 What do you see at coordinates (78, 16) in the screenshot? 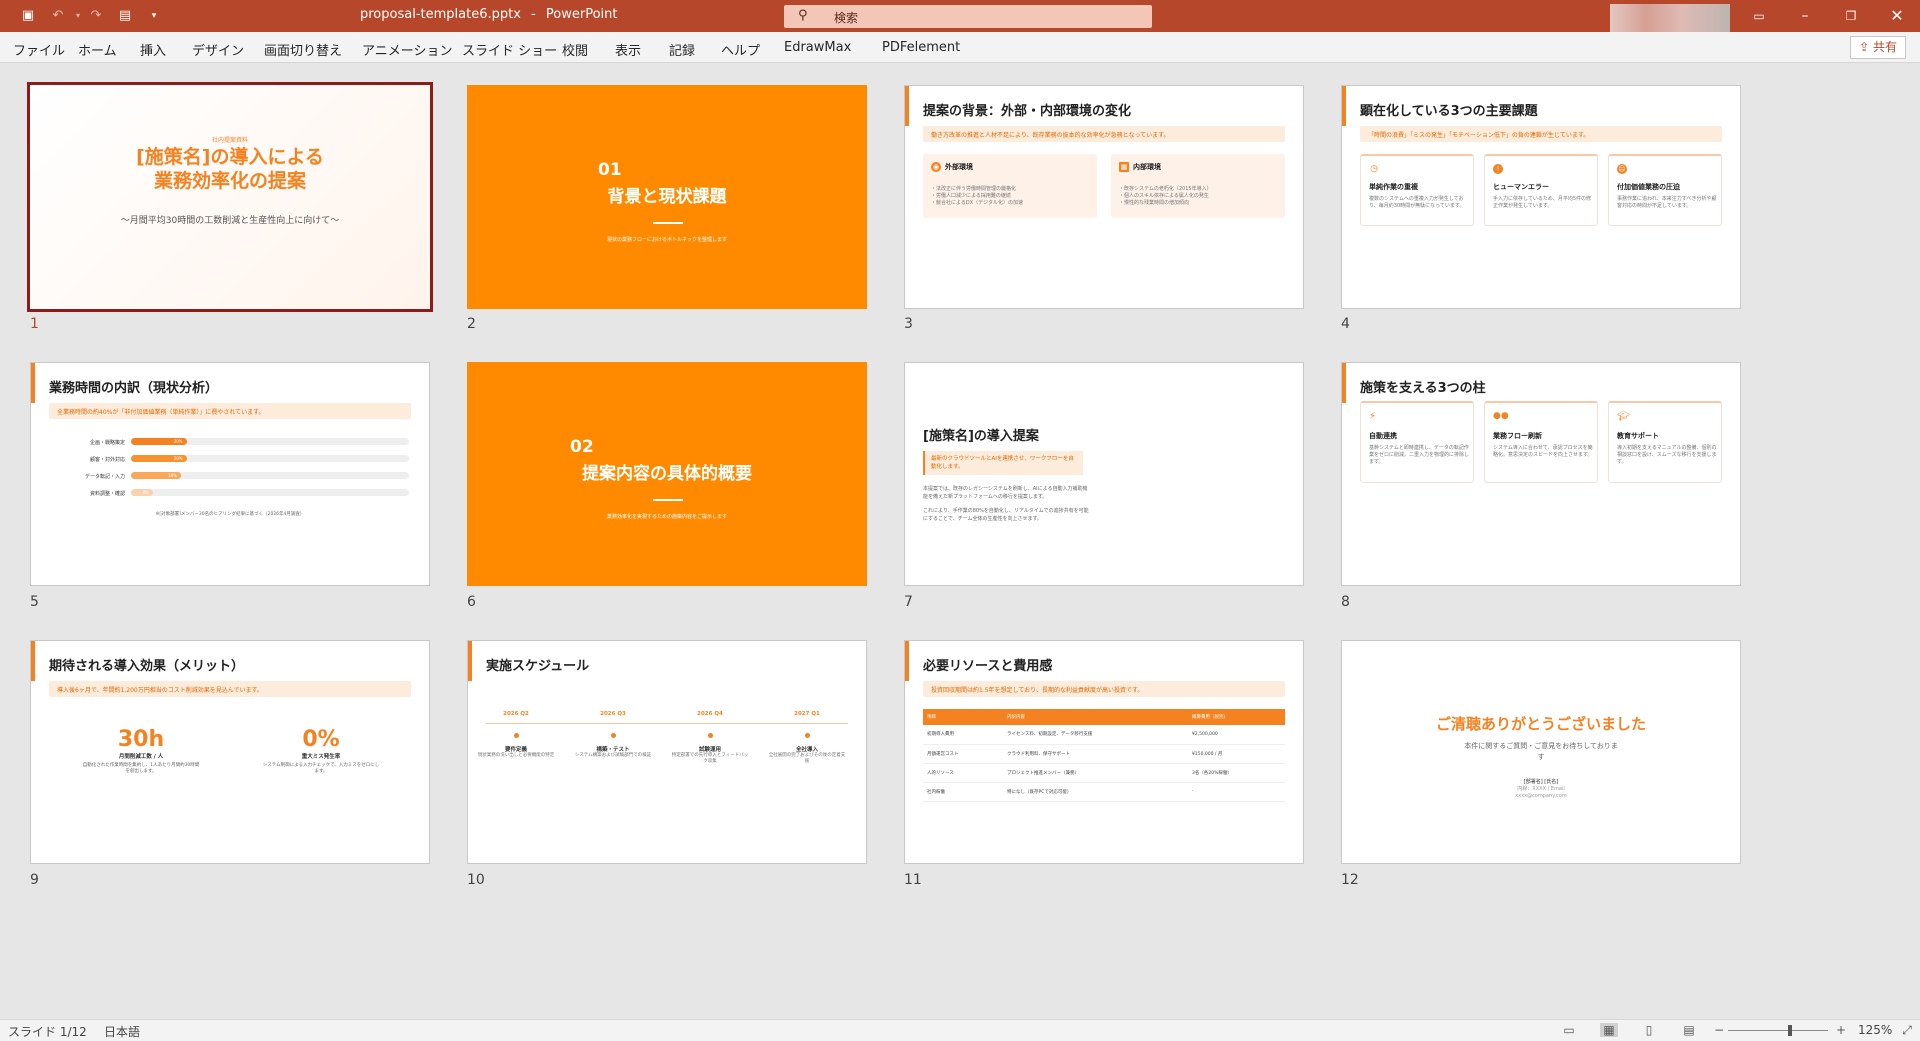
I see `undo-dropdown-icon: ▾` at bounding box center [78, 16].